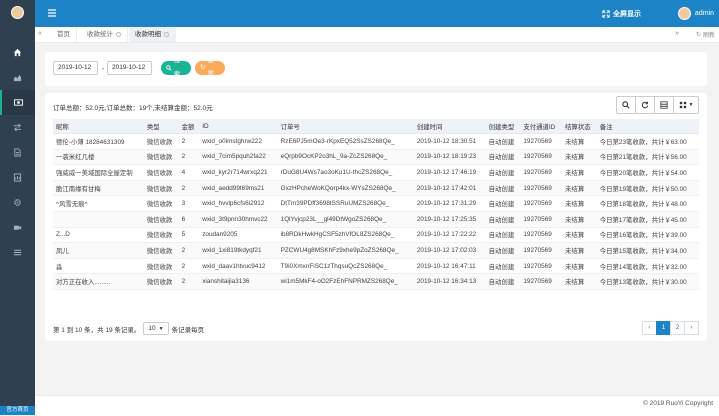  I want to click on column-header-create-type: 创建类型, so click(503, 126).